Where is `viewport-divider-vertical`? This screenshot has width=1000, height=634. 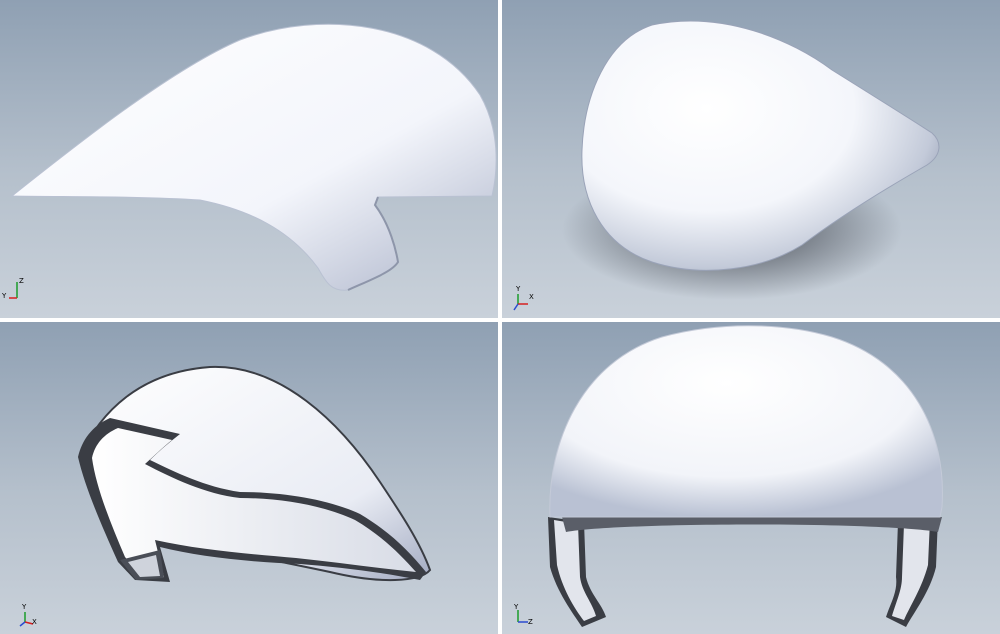 viewport-divider-vertical is located at coordinates (500, 317).